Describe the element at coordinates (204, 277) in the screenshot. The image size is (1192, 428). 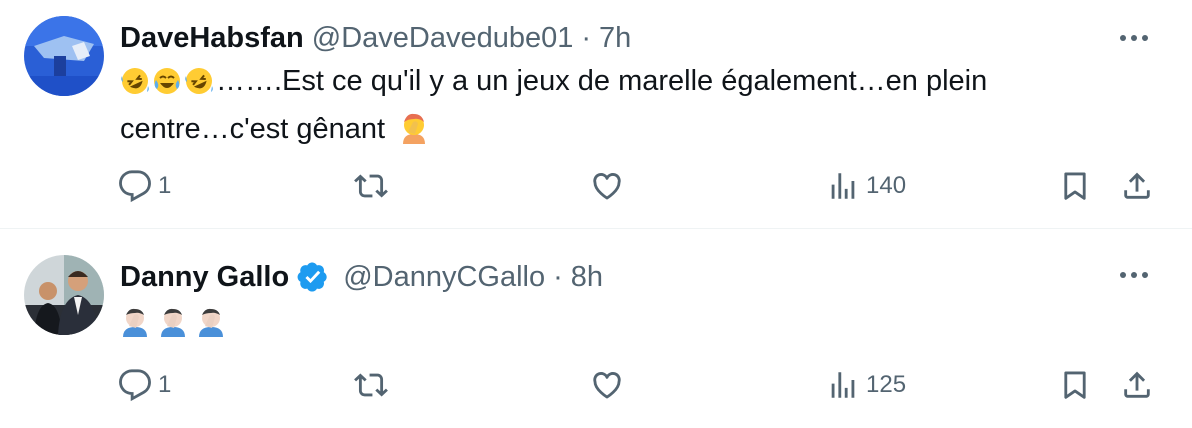
I see `display-name: Danny Gallo` at that location.